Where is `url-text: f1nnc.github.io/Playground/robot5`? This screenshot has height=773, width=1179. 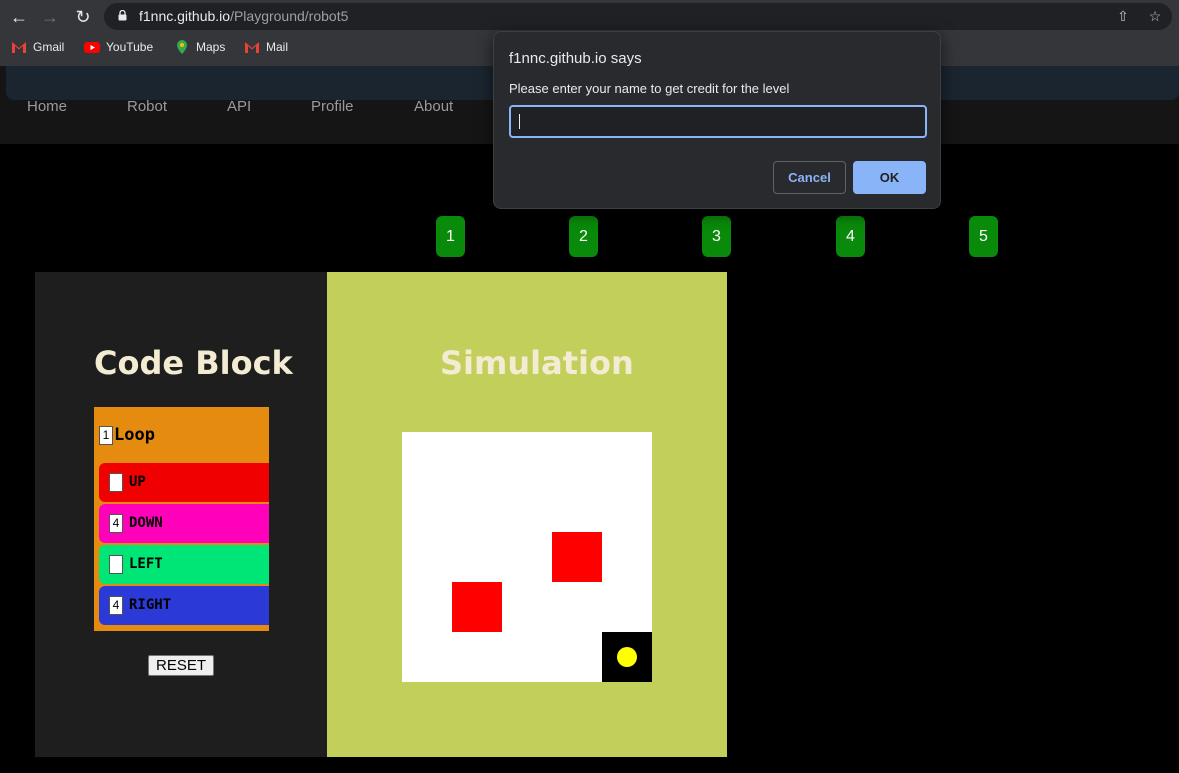
url-text: f1nnc.github.io/Playground/robot5 is located at coordinates (244, 16).